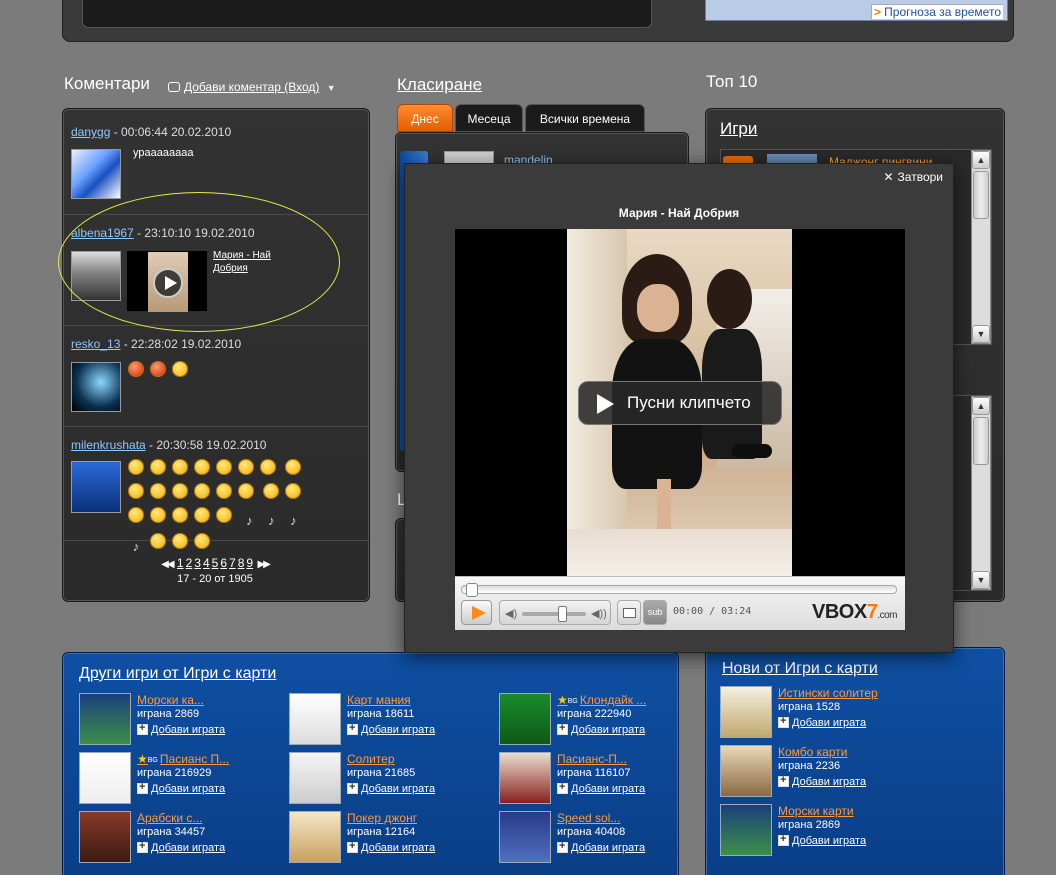 The width and height of the screenshot is (1056, 875). Describe the element at coordinates (562, 614) in the screenshot. I see `volume-knob` at that location.